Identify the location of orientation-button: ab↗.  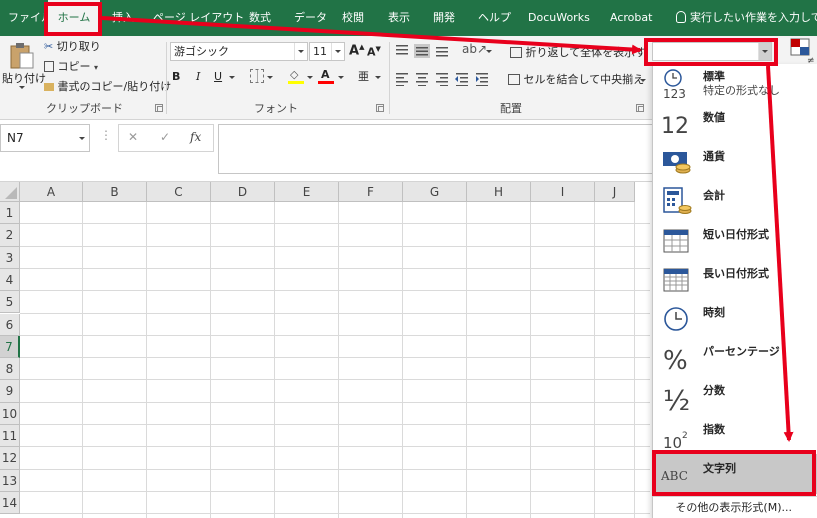
(474, 49).